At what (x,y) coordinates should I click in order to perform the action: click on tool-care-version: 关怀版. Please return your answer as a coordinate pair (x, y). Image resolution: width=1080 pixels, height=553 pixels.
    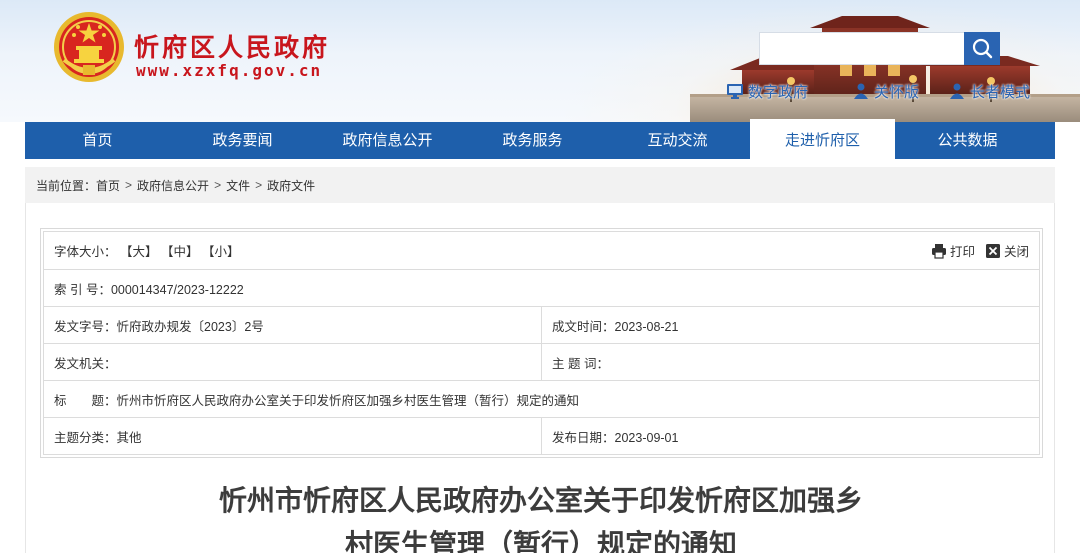
    Looking at the image, I should click on (885, 91).